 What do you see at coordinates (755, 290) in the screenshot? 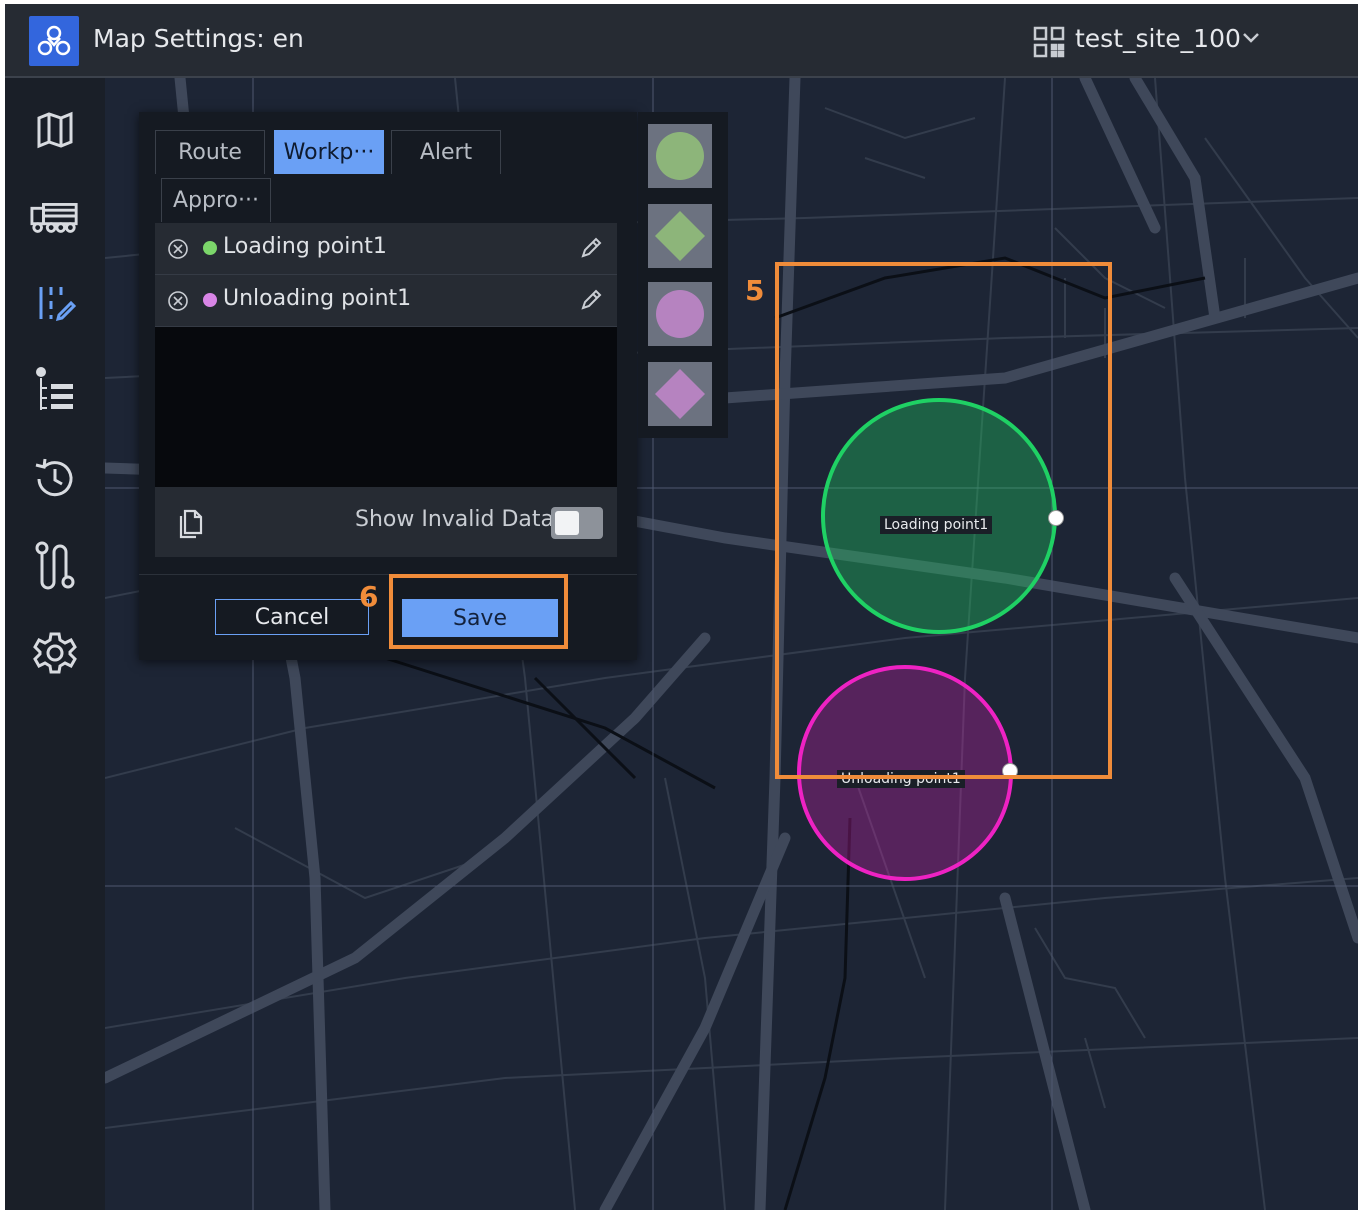
I see `callout-number-5: 5` at bounding box center [755, 290].